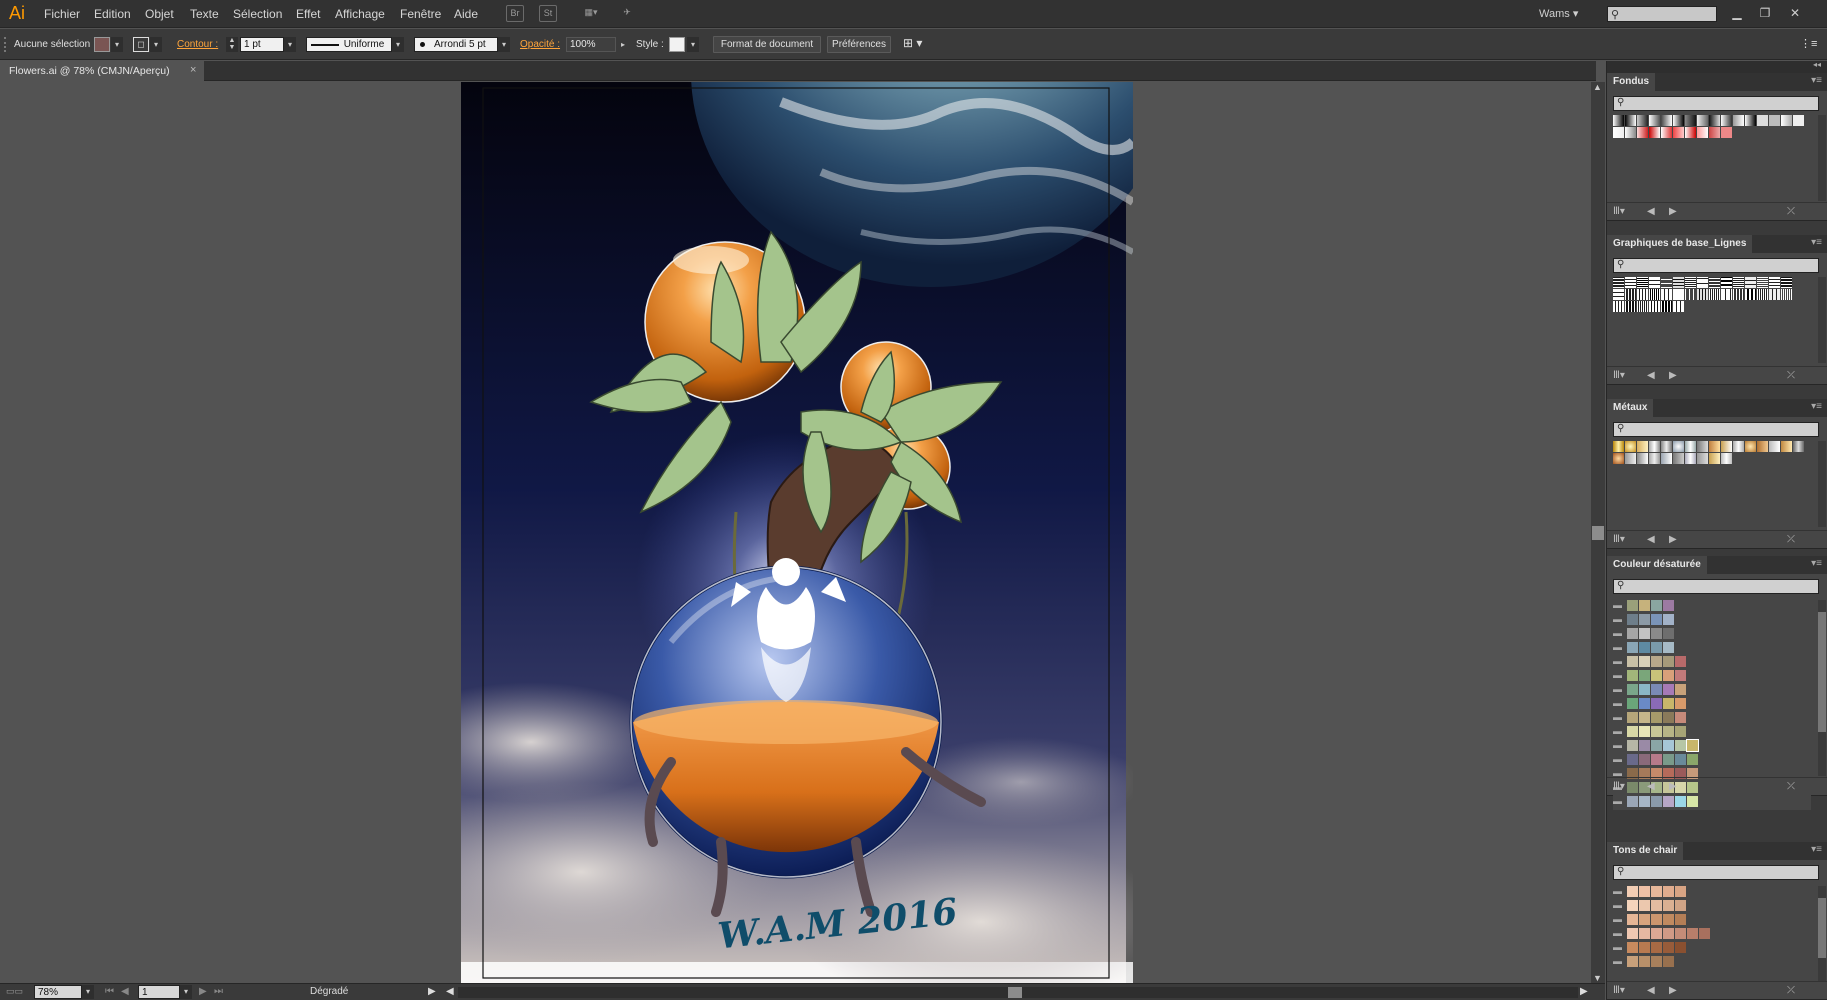 The height and width of the screenshot is (1000, 1827). I want to click on opacity-slider-arrow-icon: ▸, so click(623, 44).